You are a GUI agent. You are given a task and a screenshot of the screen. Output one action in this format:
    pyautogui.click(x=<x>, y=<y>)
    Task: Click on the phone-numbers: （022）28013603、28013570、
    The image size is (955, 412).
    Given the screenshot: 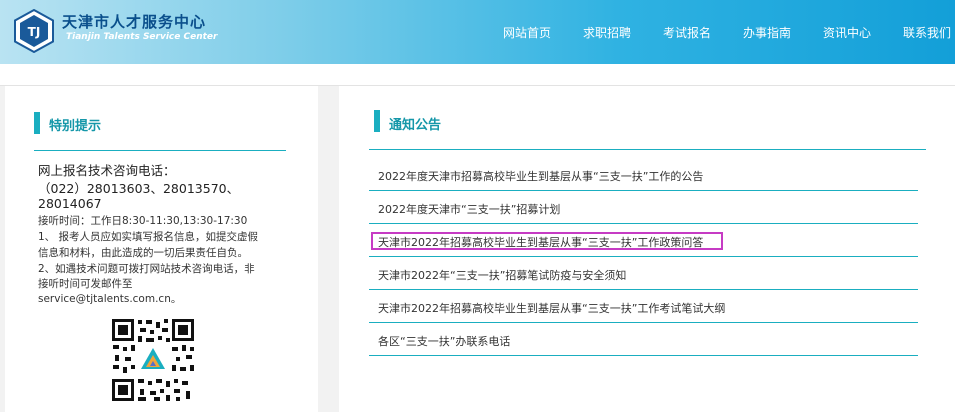 What is the action you would take?
    pyautogui.click(x=139, y=188)
    